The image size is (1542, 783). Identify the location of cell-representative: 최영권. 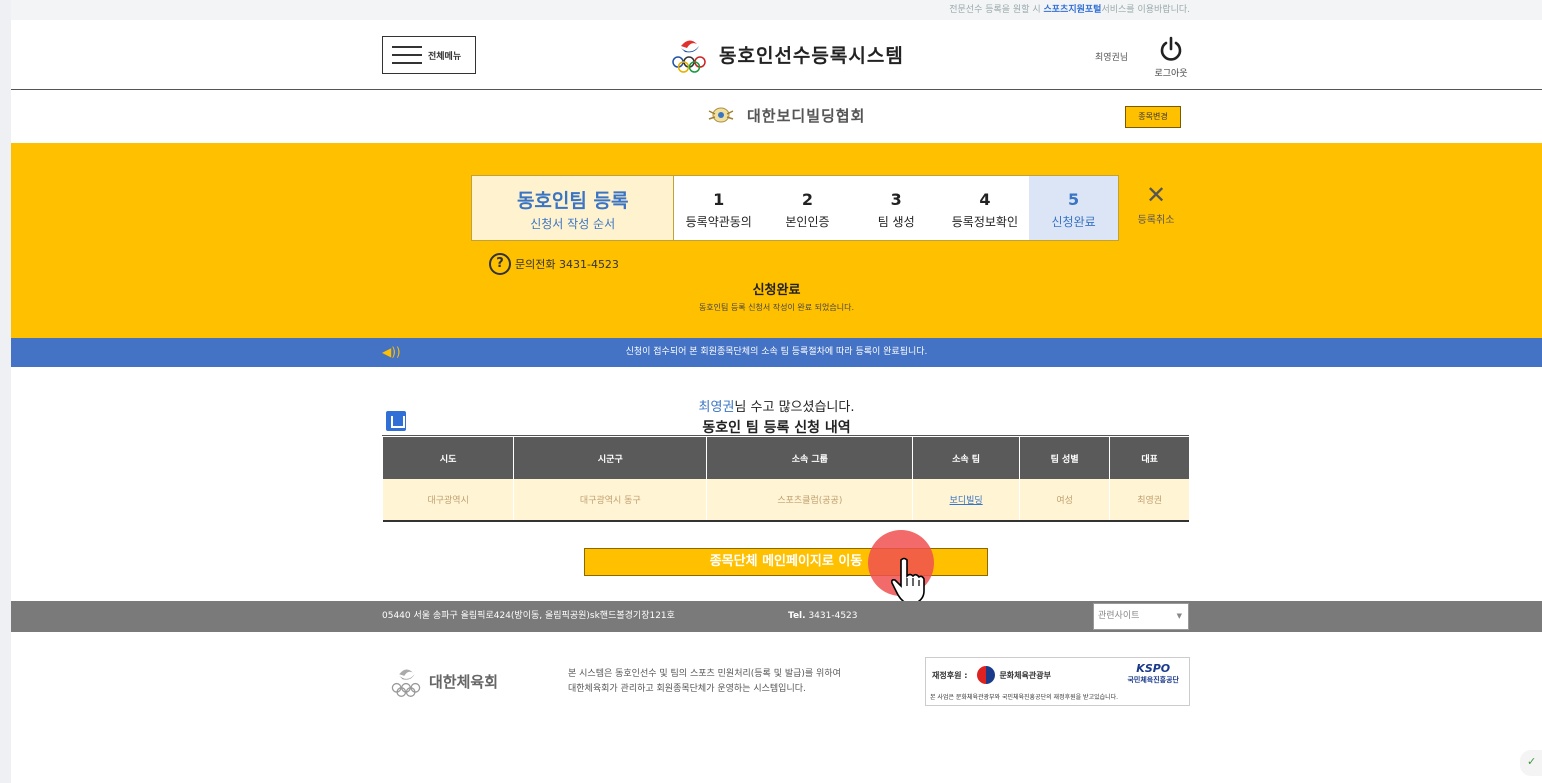
(1149, 500).